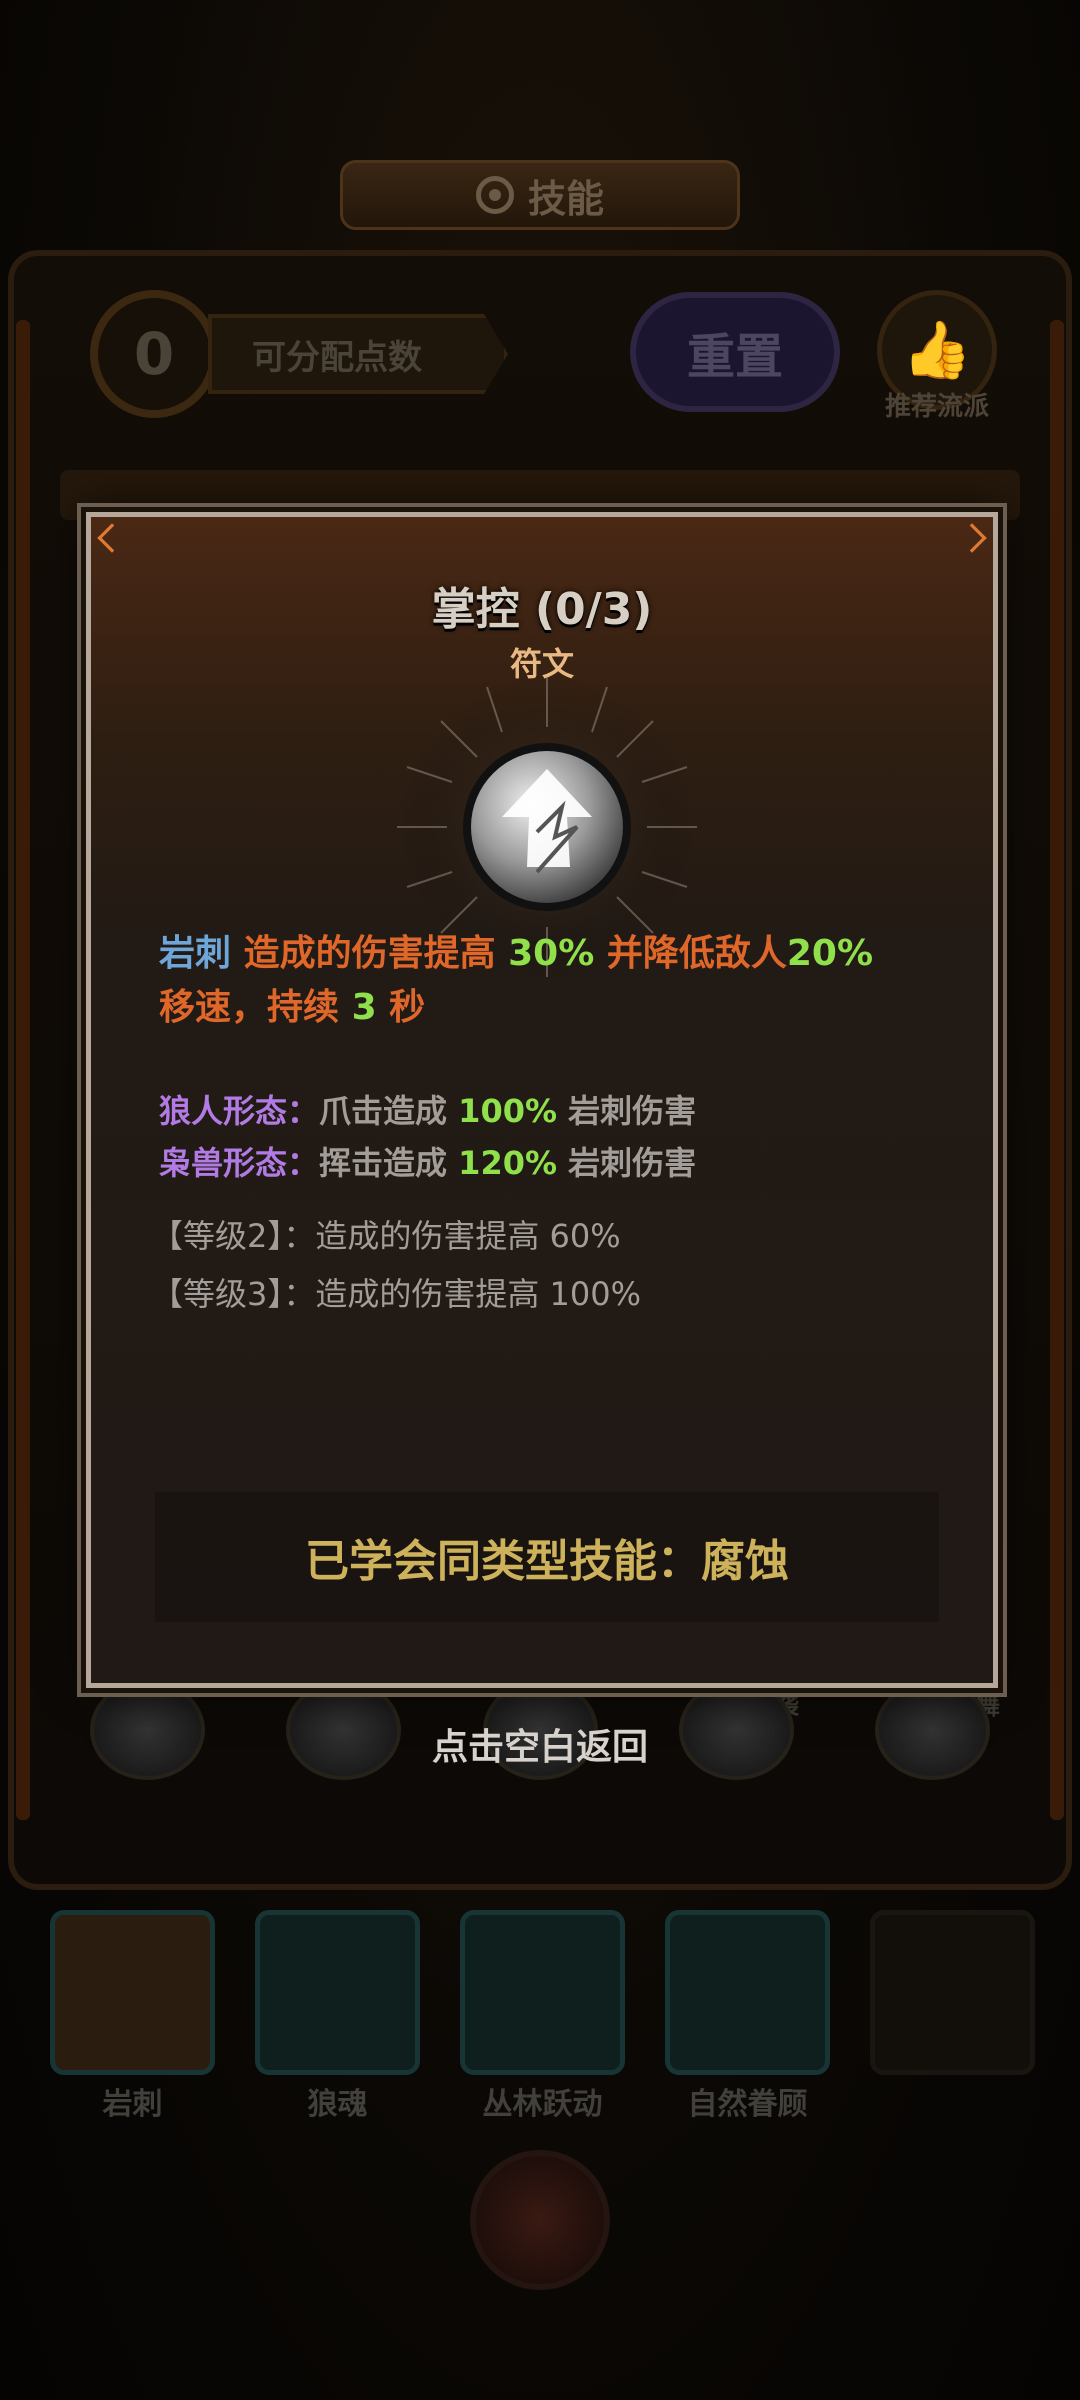  Describe the element at coordinates (358, 354) in the screenshot. I see `skill-points-label: 可分配点数` at that location.